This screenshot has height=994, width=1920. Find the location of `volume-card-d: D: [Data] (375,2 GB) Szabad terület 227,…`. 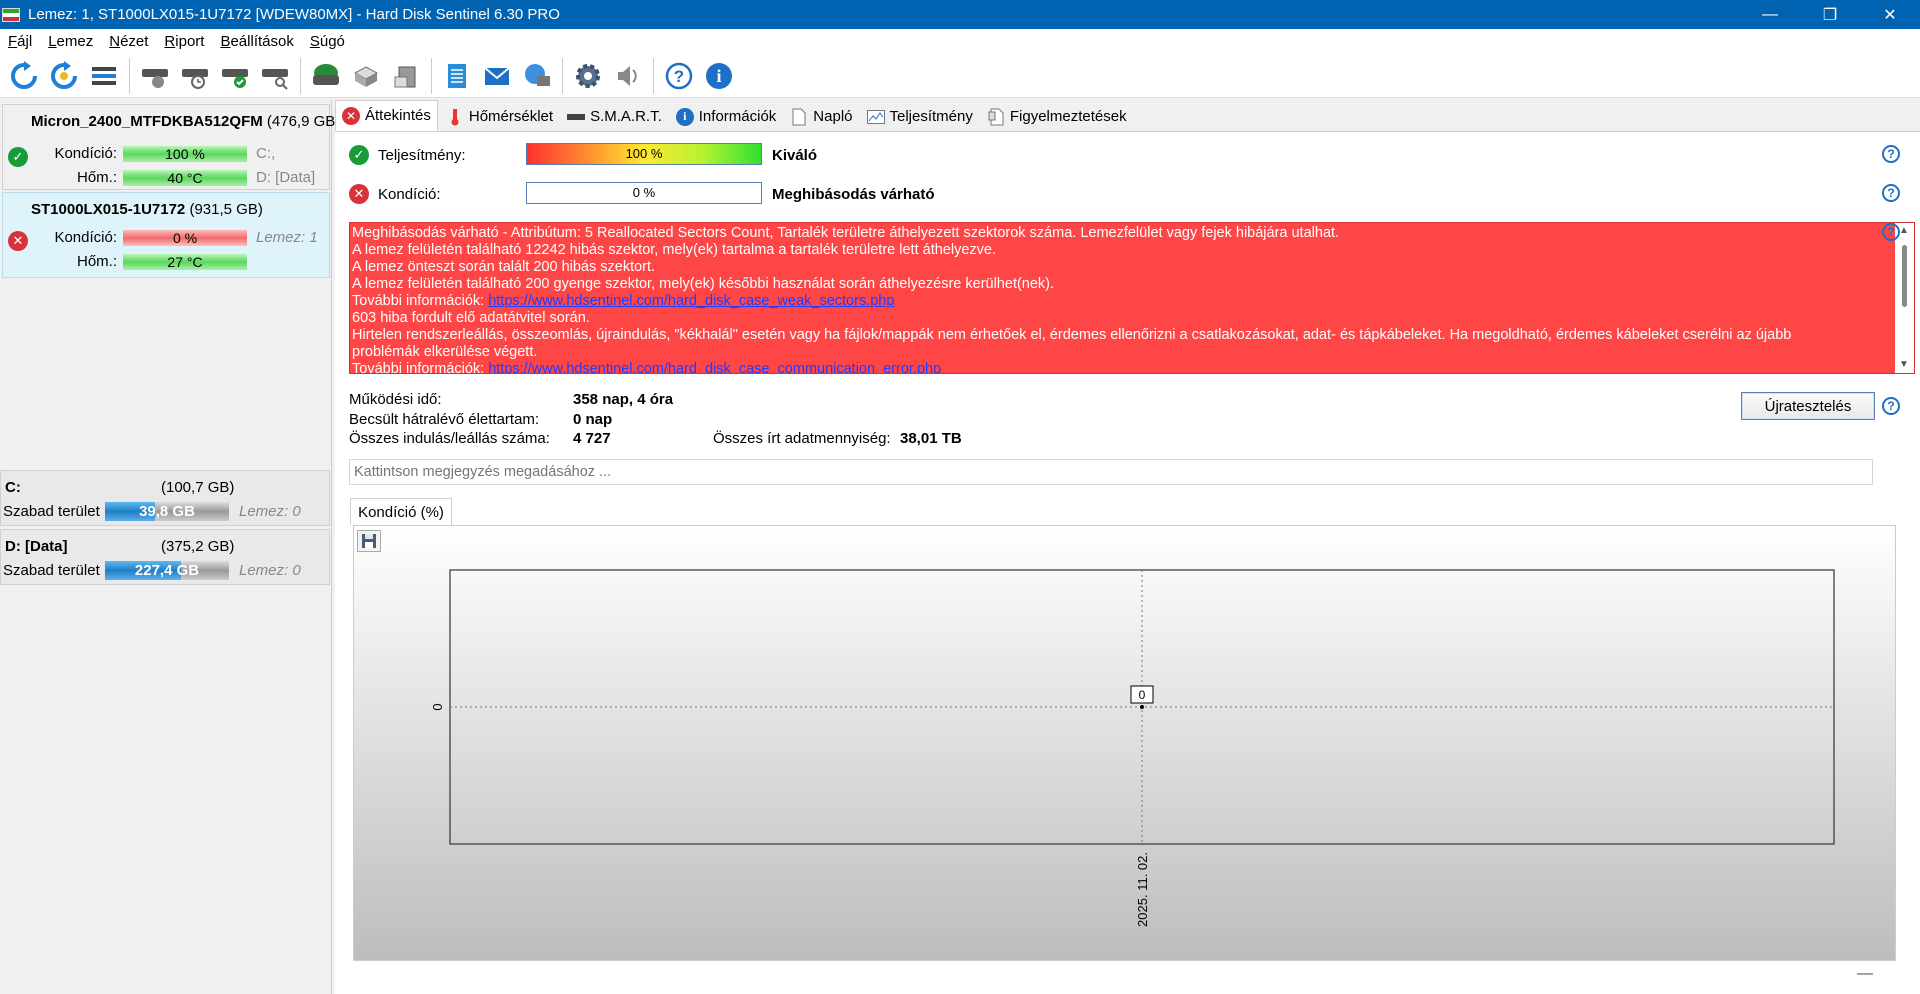

volume-card-d: D: [Data] (375,2 GB) Szabad terület 227,… is located at coordinates (165, 557).